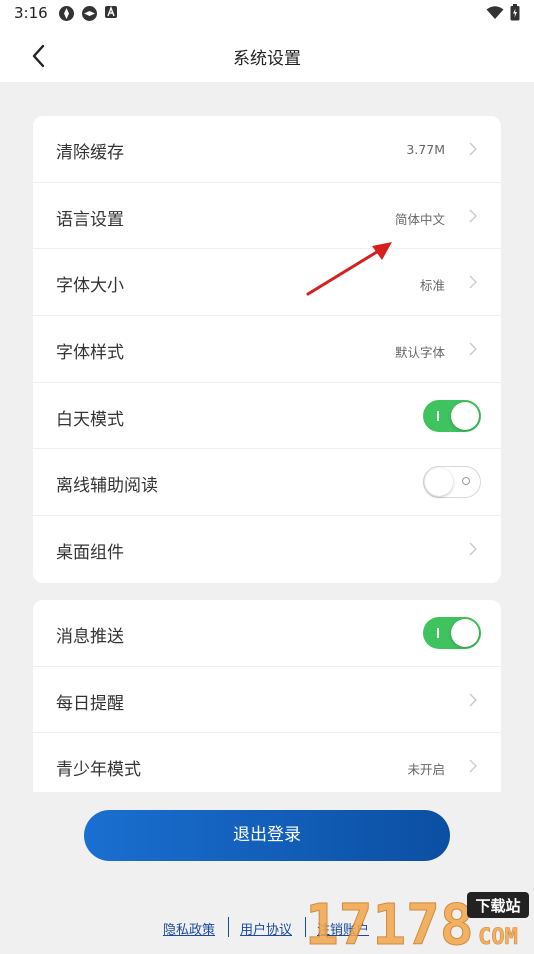  I want to click on setting-label: 白天模式, so click(90, 419).